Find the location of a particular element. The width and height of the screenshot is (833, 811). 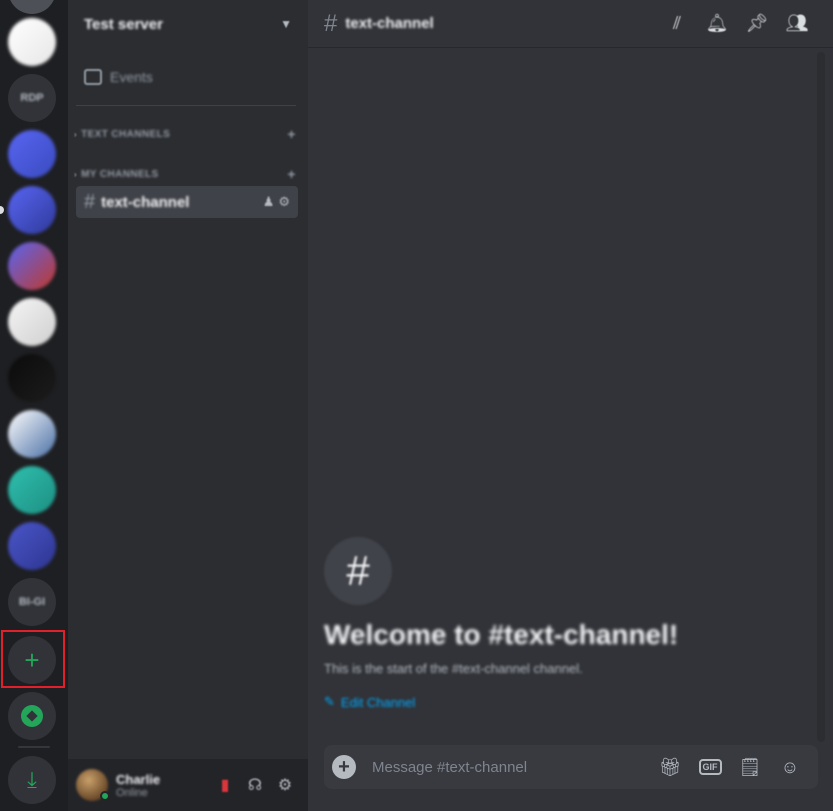

sticker-button: 🗒︎ is located at coordinates (750, 767).